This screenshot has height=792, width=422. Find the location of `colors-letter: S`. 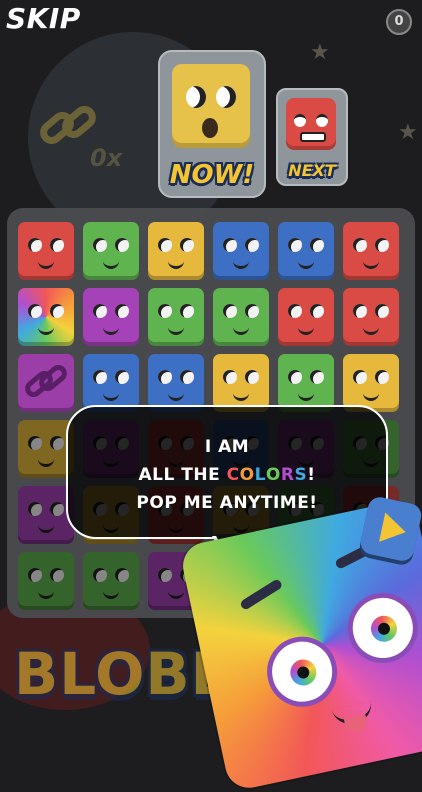

colors-letter: S is located at coordinates (301, 475).